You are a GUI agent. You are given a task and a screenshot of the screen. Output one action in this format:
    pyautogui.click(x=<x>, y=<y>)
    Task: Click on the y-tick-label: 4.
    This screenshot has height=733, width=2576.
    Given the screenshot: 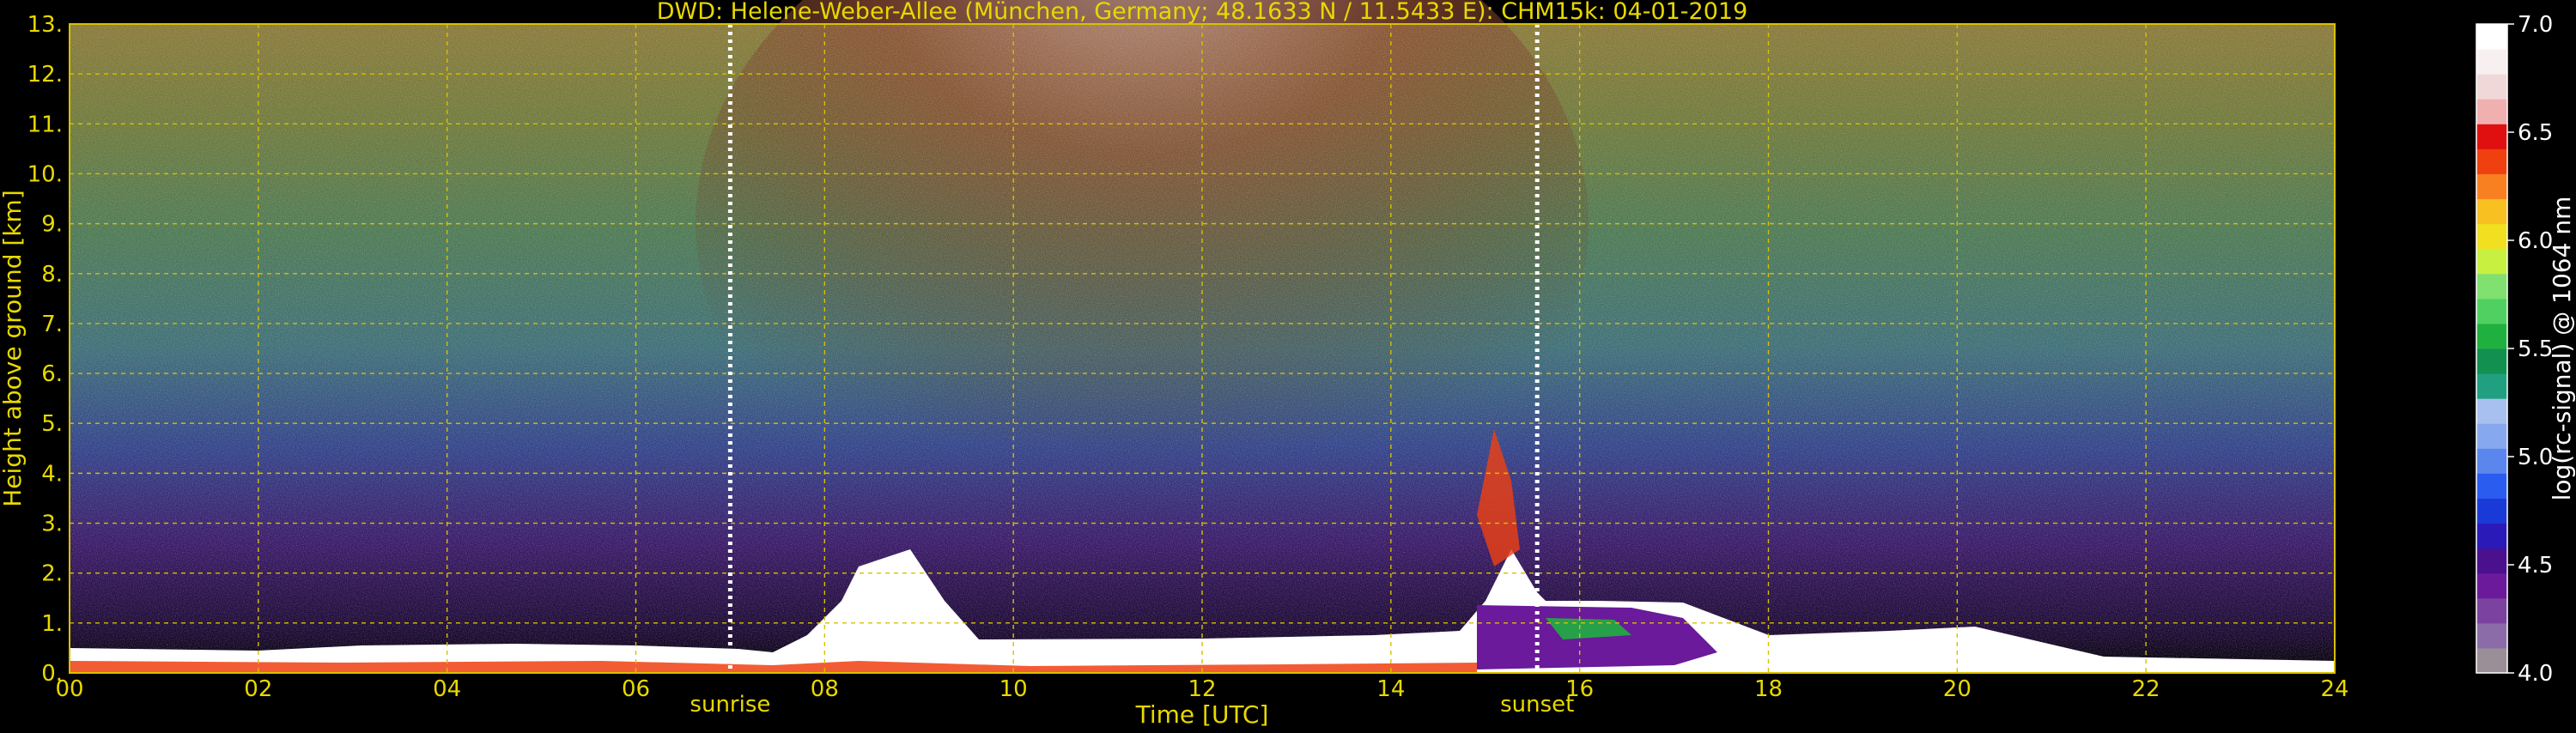 What is the action you would take?
    pyautogui.click(x=52, y=474)
    